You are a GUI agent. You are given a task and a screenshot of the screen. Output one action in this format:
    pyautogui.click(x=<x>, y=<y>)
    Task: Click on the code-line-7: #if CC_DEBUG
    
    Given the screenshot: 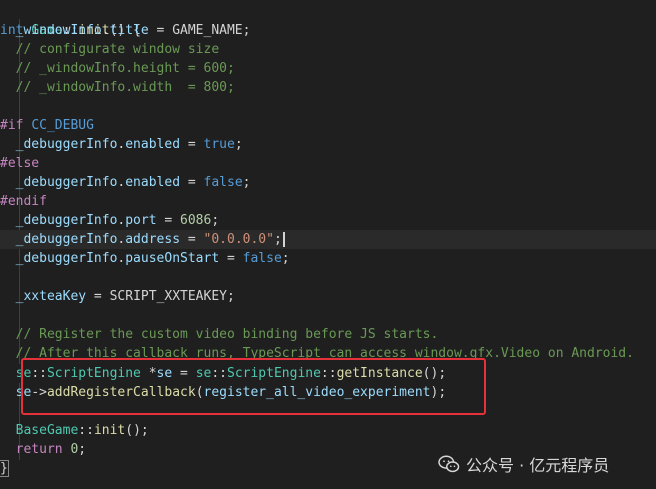 What is the action you would take?
    pyautogui.click(x=328, y=125)
    